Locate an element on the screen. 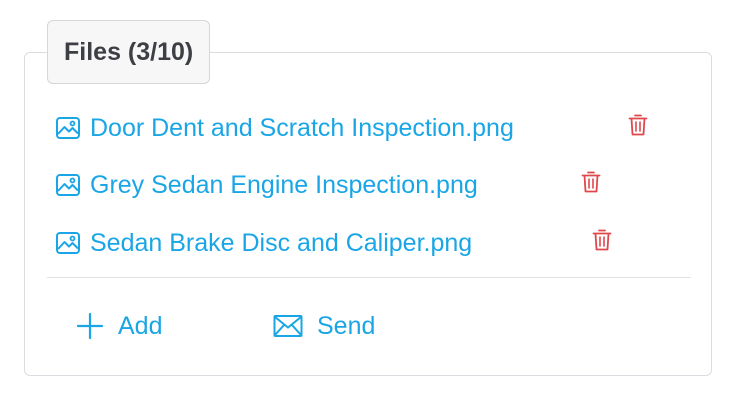 This screenshot has width=740, height=408. add-file-button: Add is located at coordinates (119, 326).